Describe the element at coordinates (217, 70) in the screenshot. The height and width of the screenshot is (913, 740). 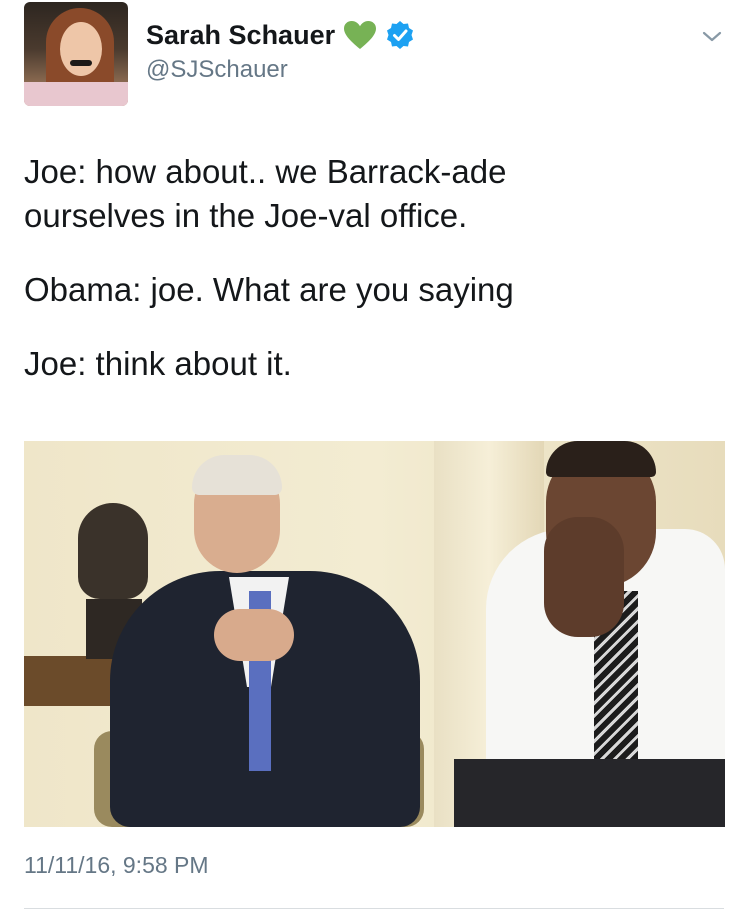
I see `author-handle: @SJSchauer` at that location.